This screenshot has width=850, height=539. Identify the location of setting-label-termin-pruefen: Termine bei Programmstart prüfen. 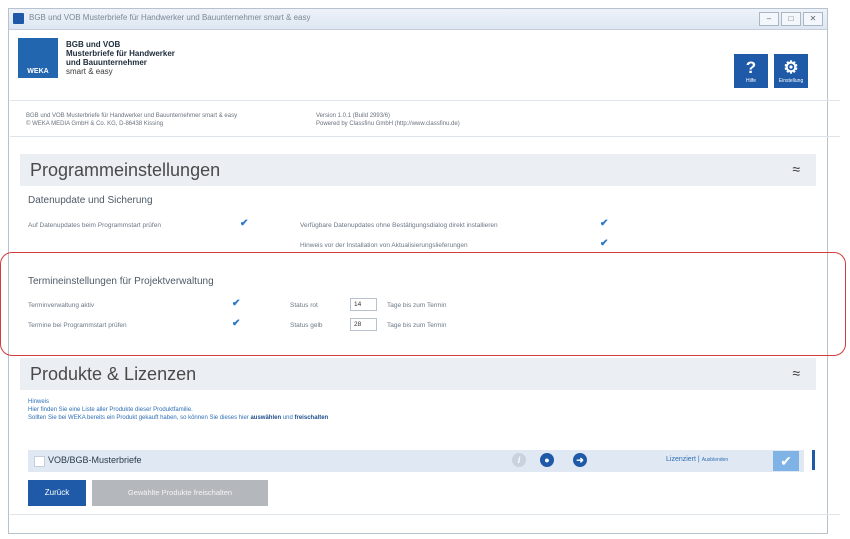
(77, 325).